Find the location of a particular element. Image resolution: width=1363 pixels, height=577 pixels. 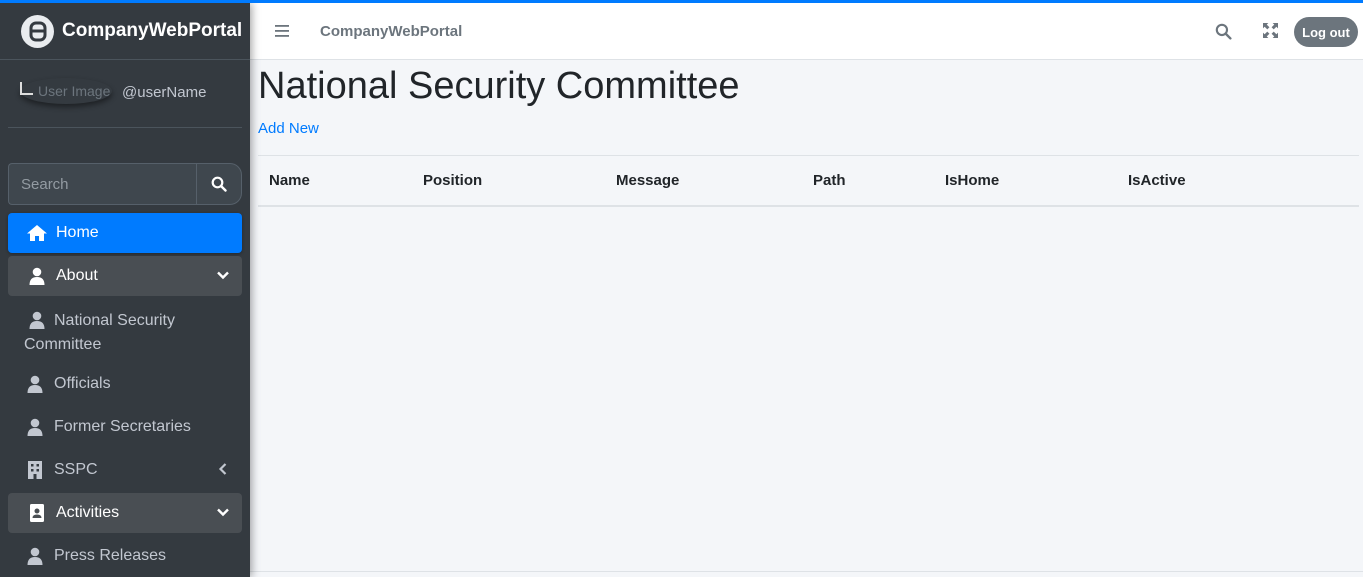

footer-divider is located at coordinates (806, 571).